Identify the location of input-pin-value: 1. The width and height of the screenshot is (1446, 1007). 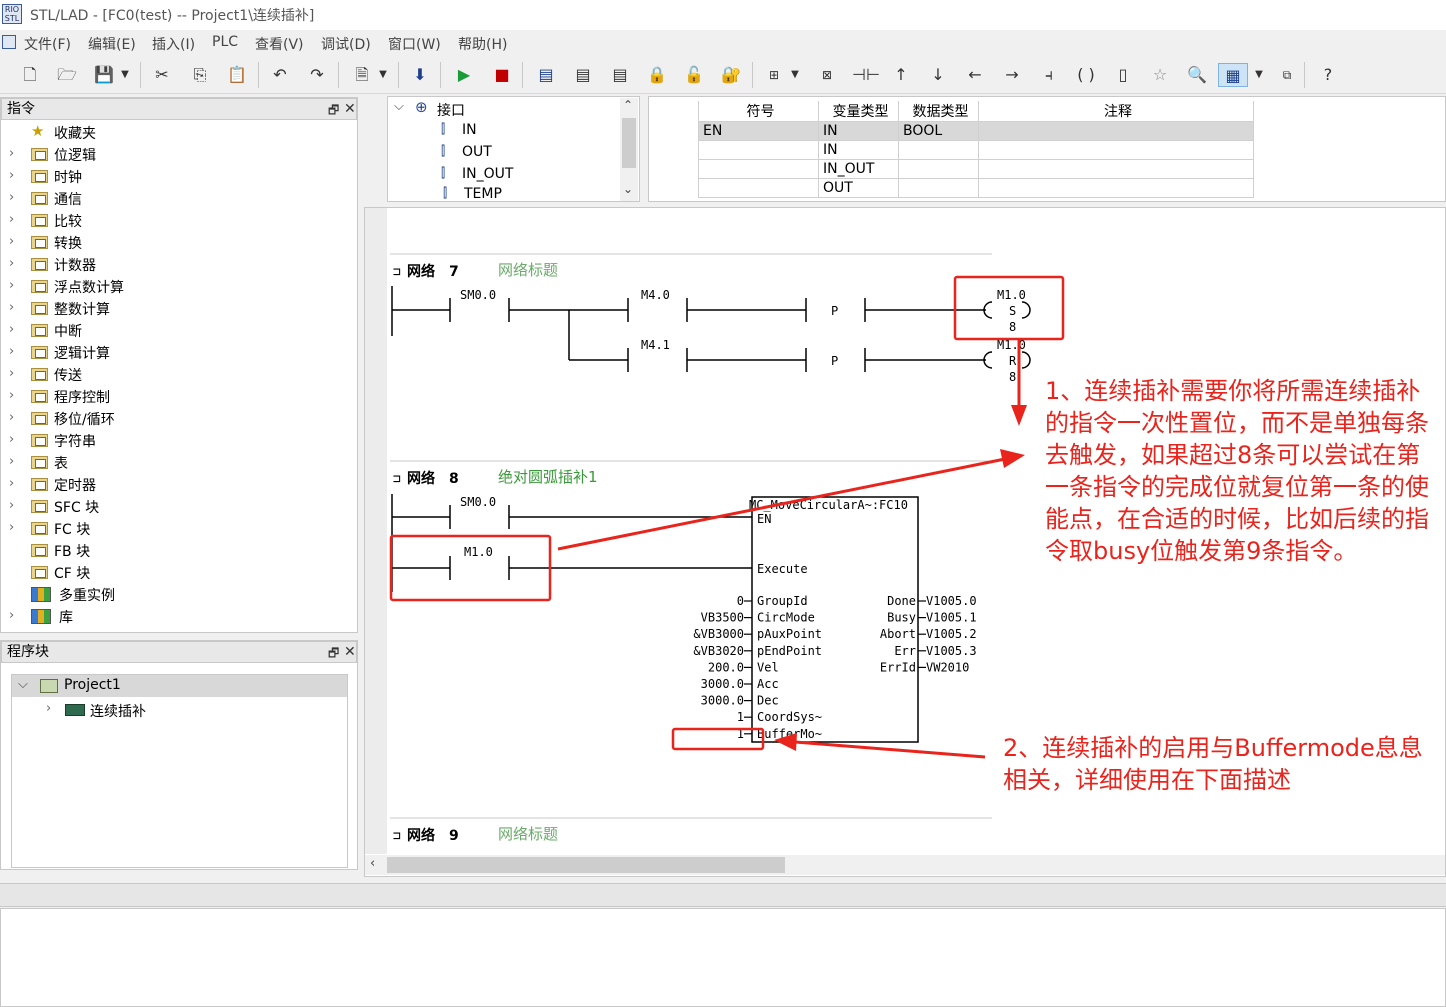
(740, 717).